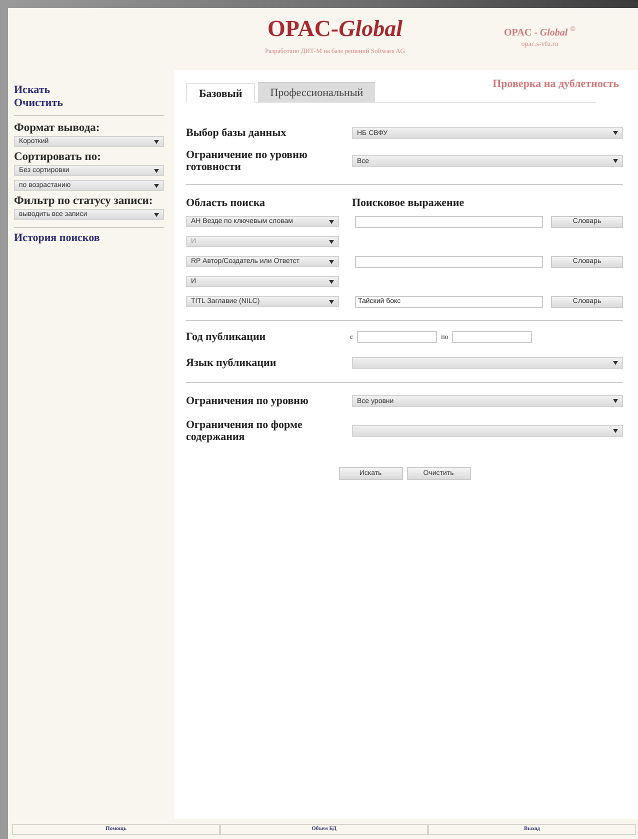  I want to click on tab: Профессиональный, so click(317, 92).